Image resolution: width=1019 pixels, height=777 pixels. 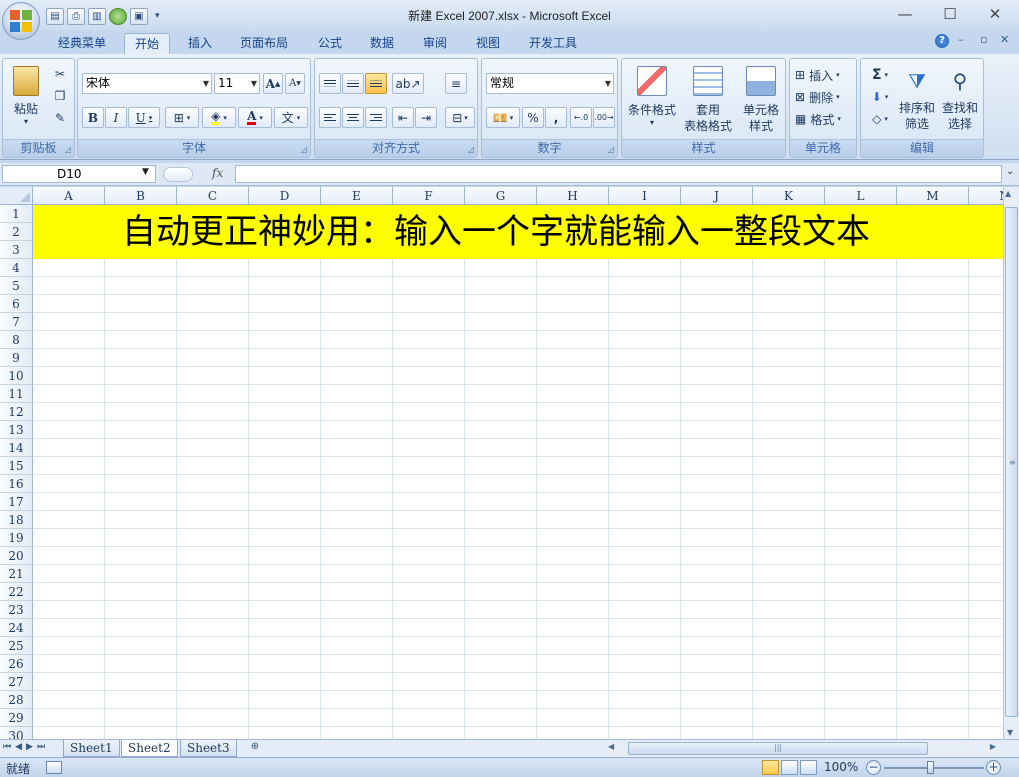 I want to click on fill-button: ⬇ ▾, so click(x=880, y=97).